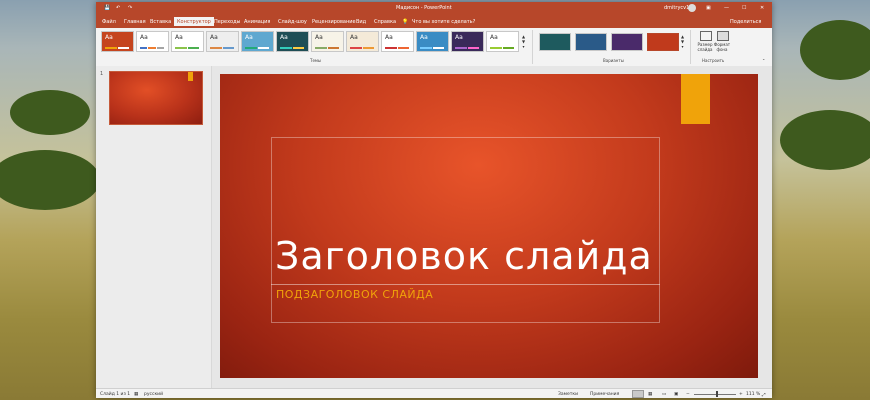 The width and height of the screenshot is (870, 400). Describe the element at coordinates (763, 60) in the screenshot. I see `collapse-ribbon-icon: ⌃` at that location.